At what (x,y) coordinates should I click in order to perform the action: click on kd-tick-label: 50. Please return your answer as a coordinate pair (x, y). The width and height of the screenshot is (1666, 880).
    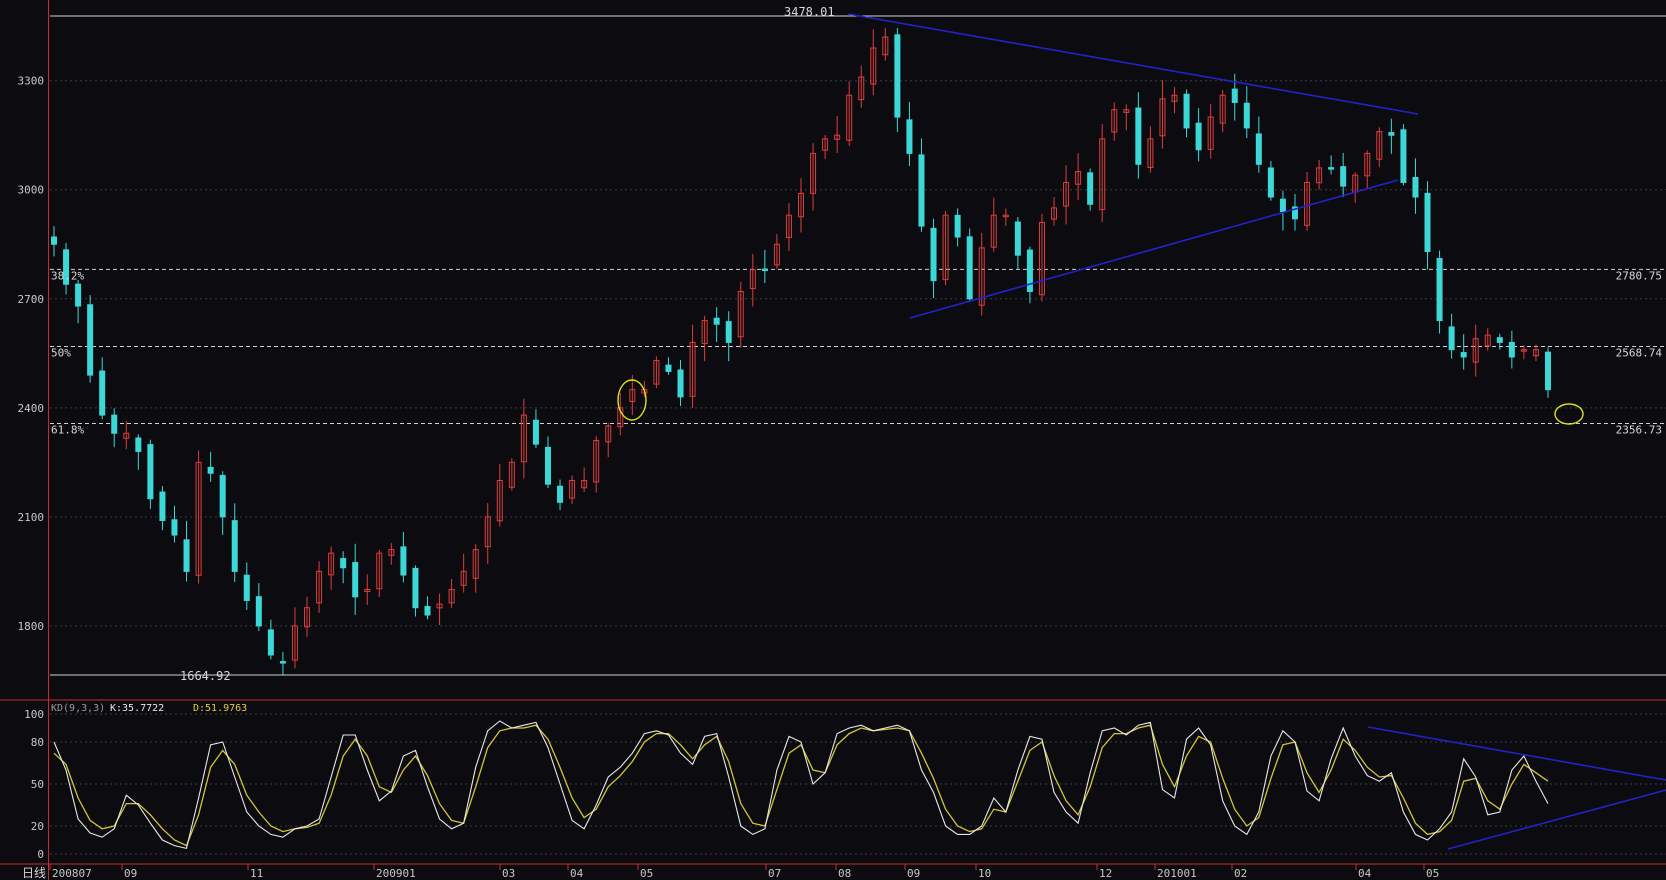
    Looking at the image, I should click on (37, 784).